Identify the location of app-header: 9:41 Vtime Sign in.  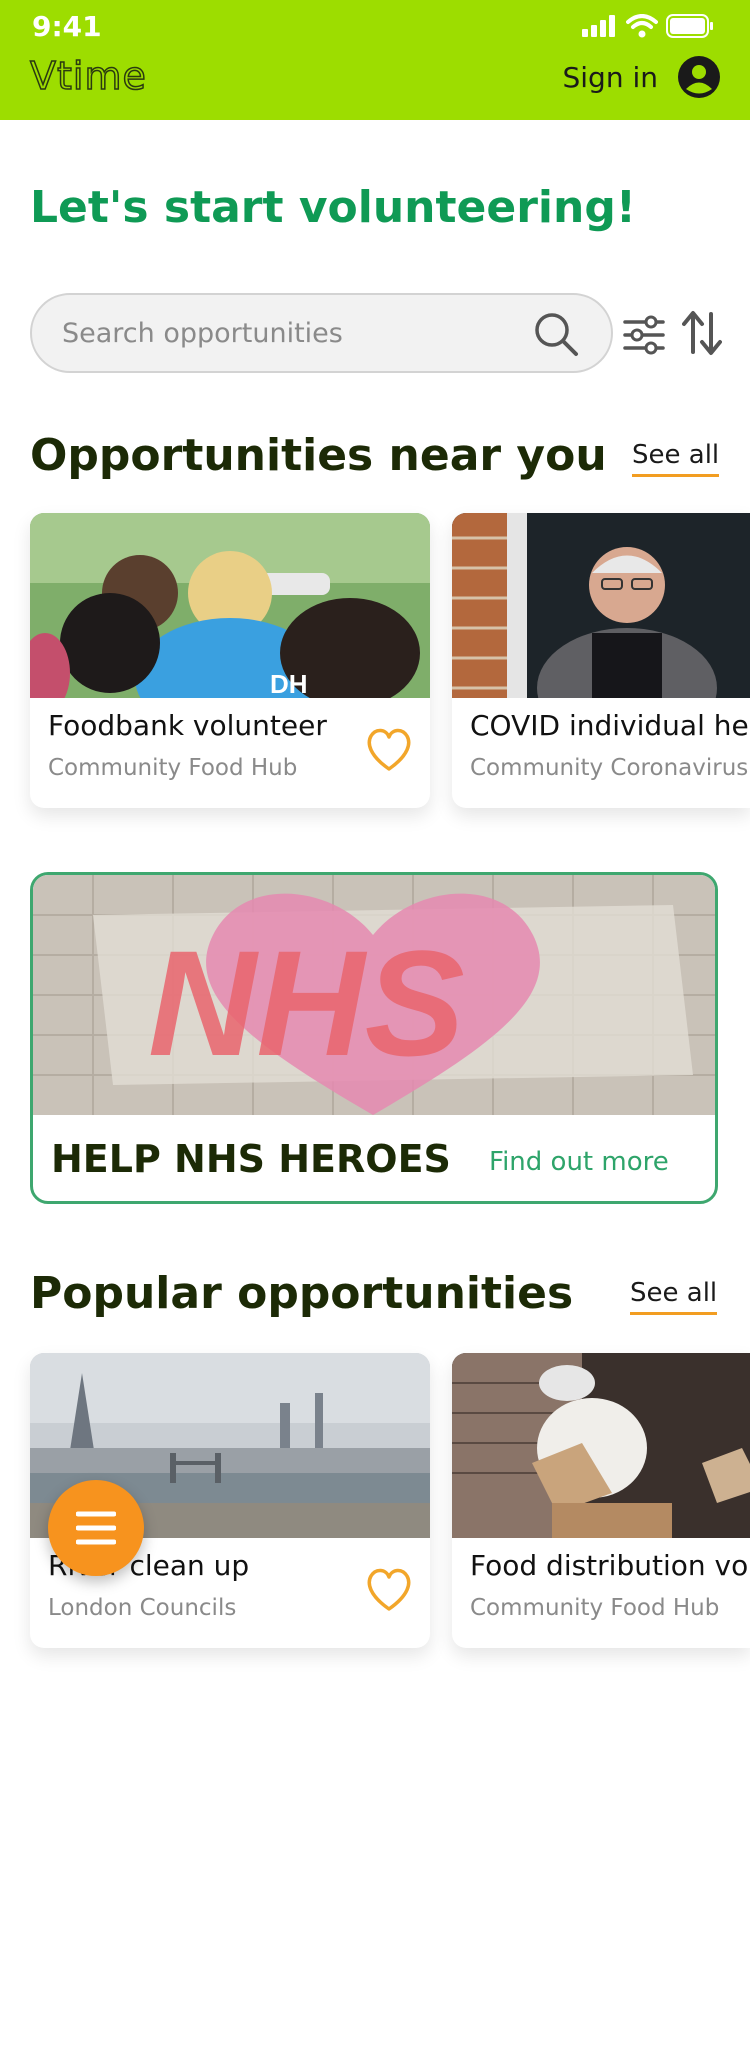
(375, 60).